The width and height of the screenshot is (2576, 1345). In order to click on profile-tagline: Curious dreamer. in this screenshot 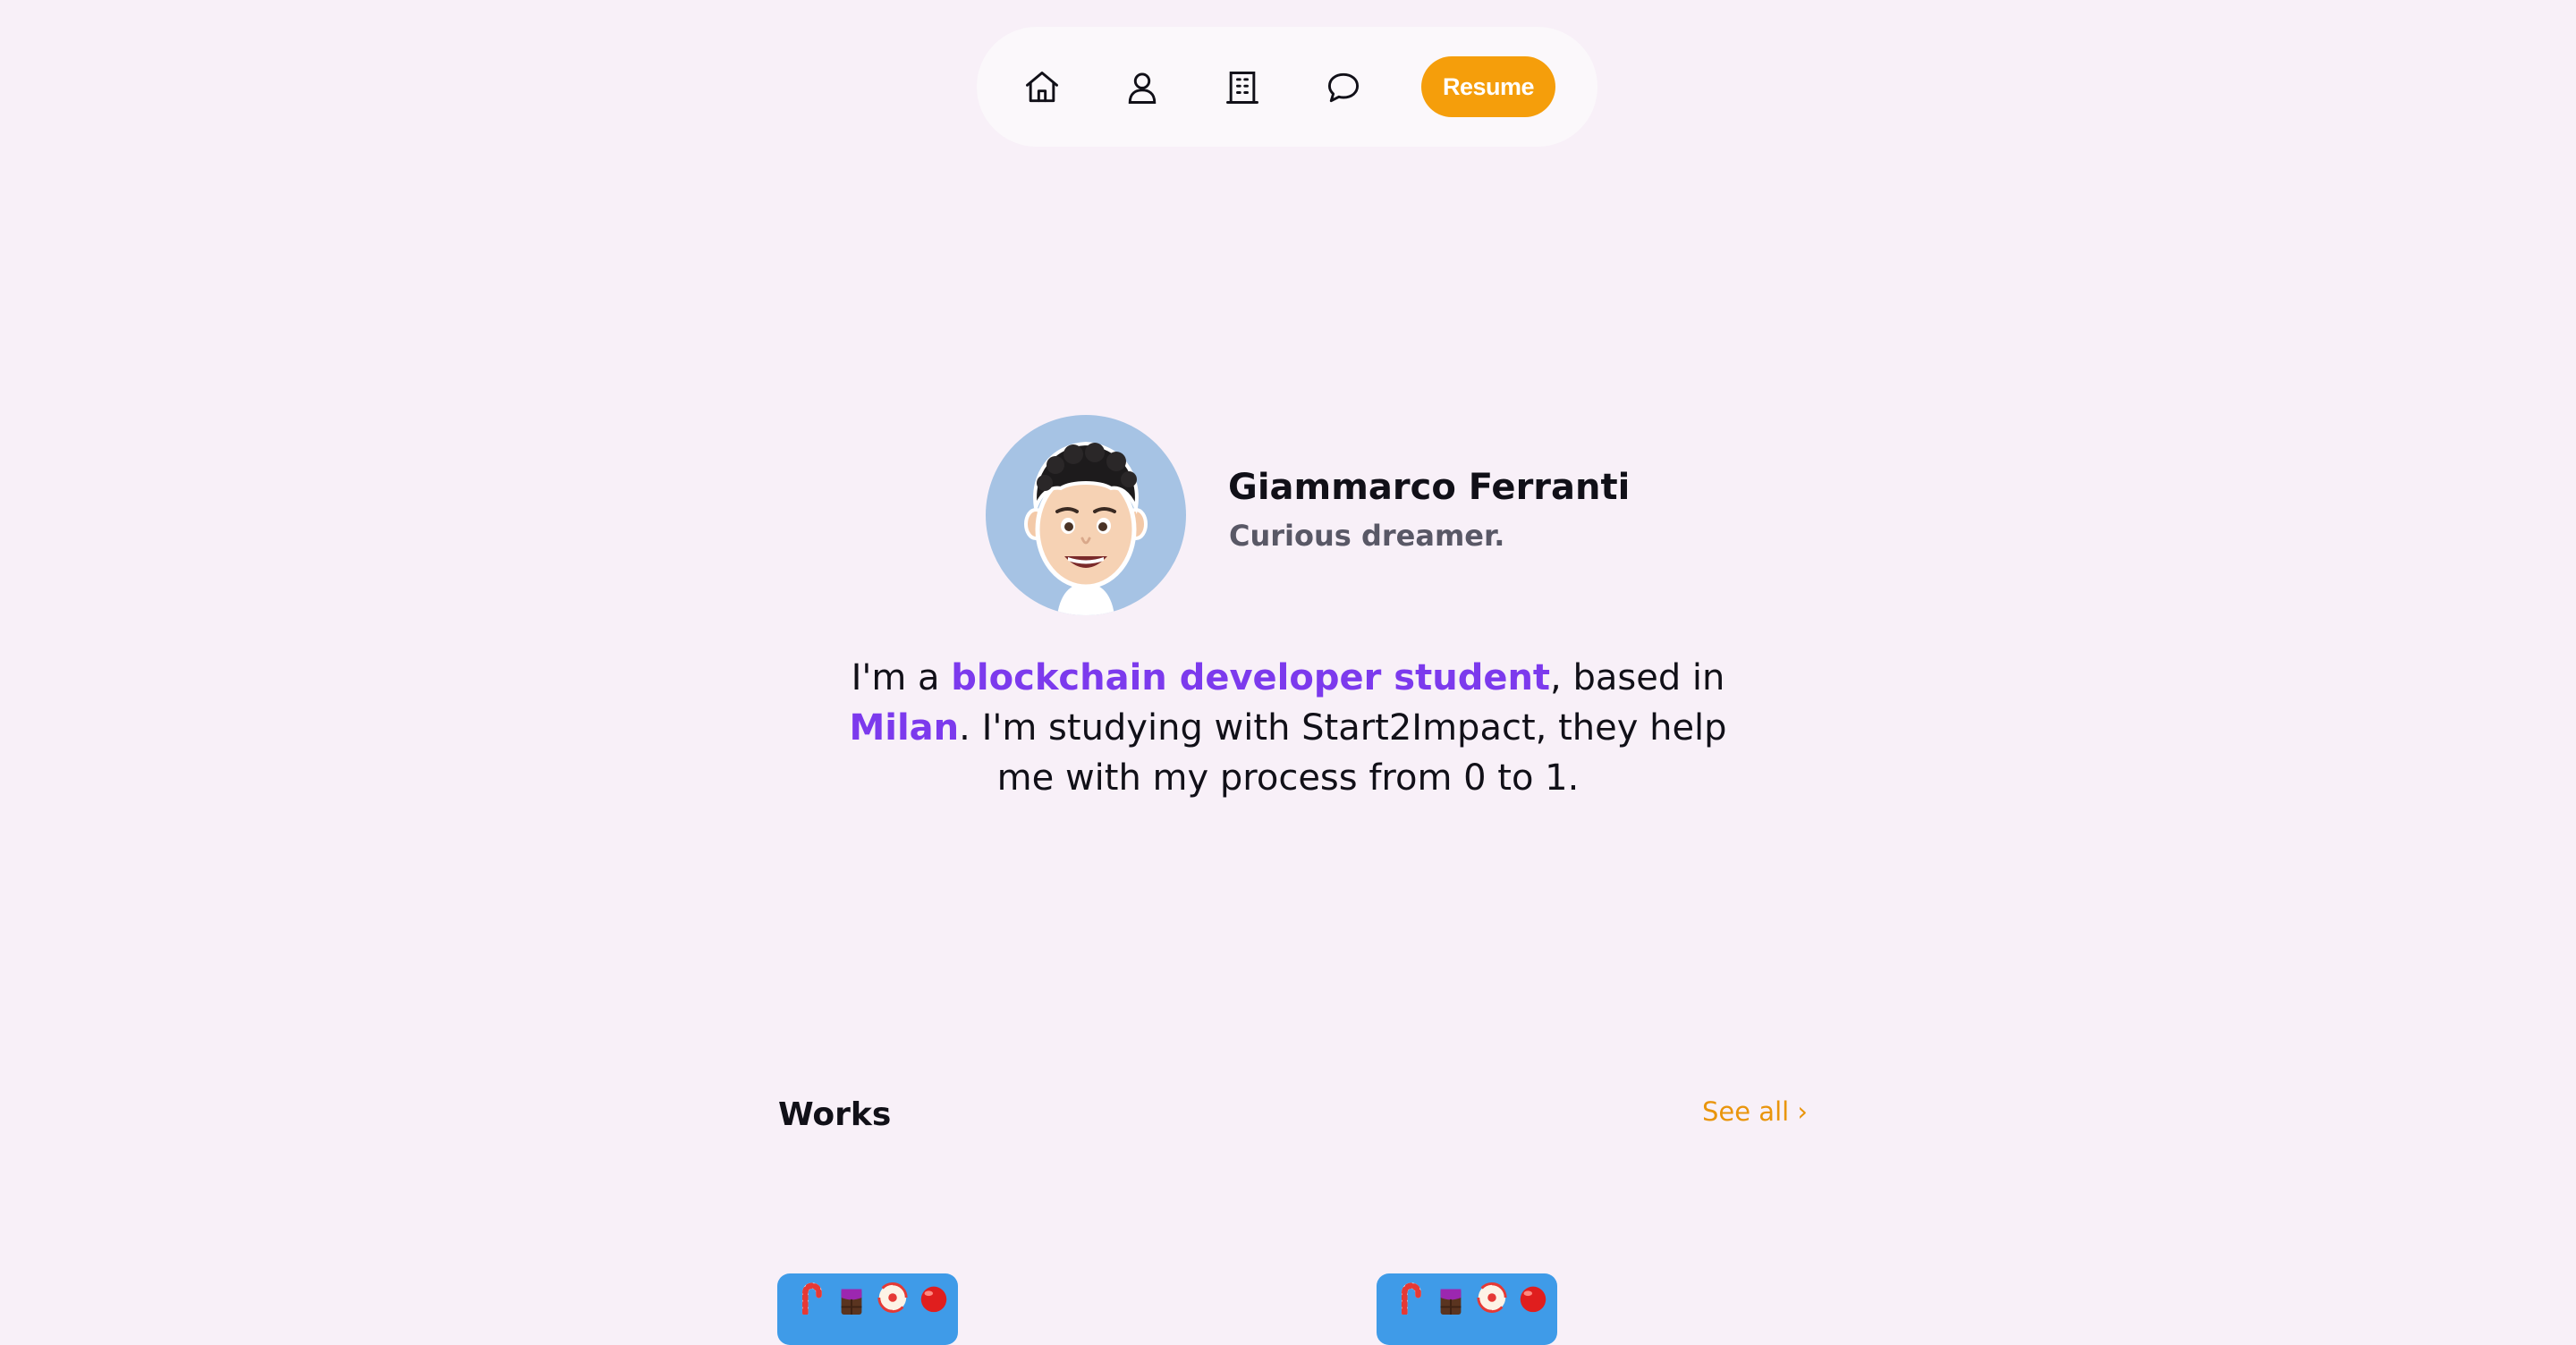, I will do `click(1367, 536)`.